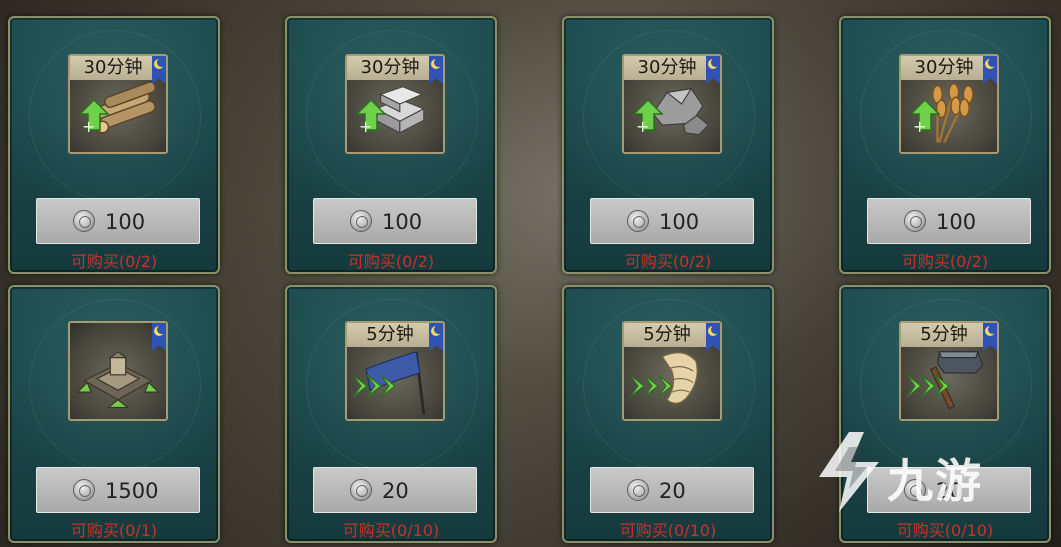 The image size is (1061, 547). Describe the element at coordinates (132, 491) in the screenshot. I see `price-value: 1500` at that location.